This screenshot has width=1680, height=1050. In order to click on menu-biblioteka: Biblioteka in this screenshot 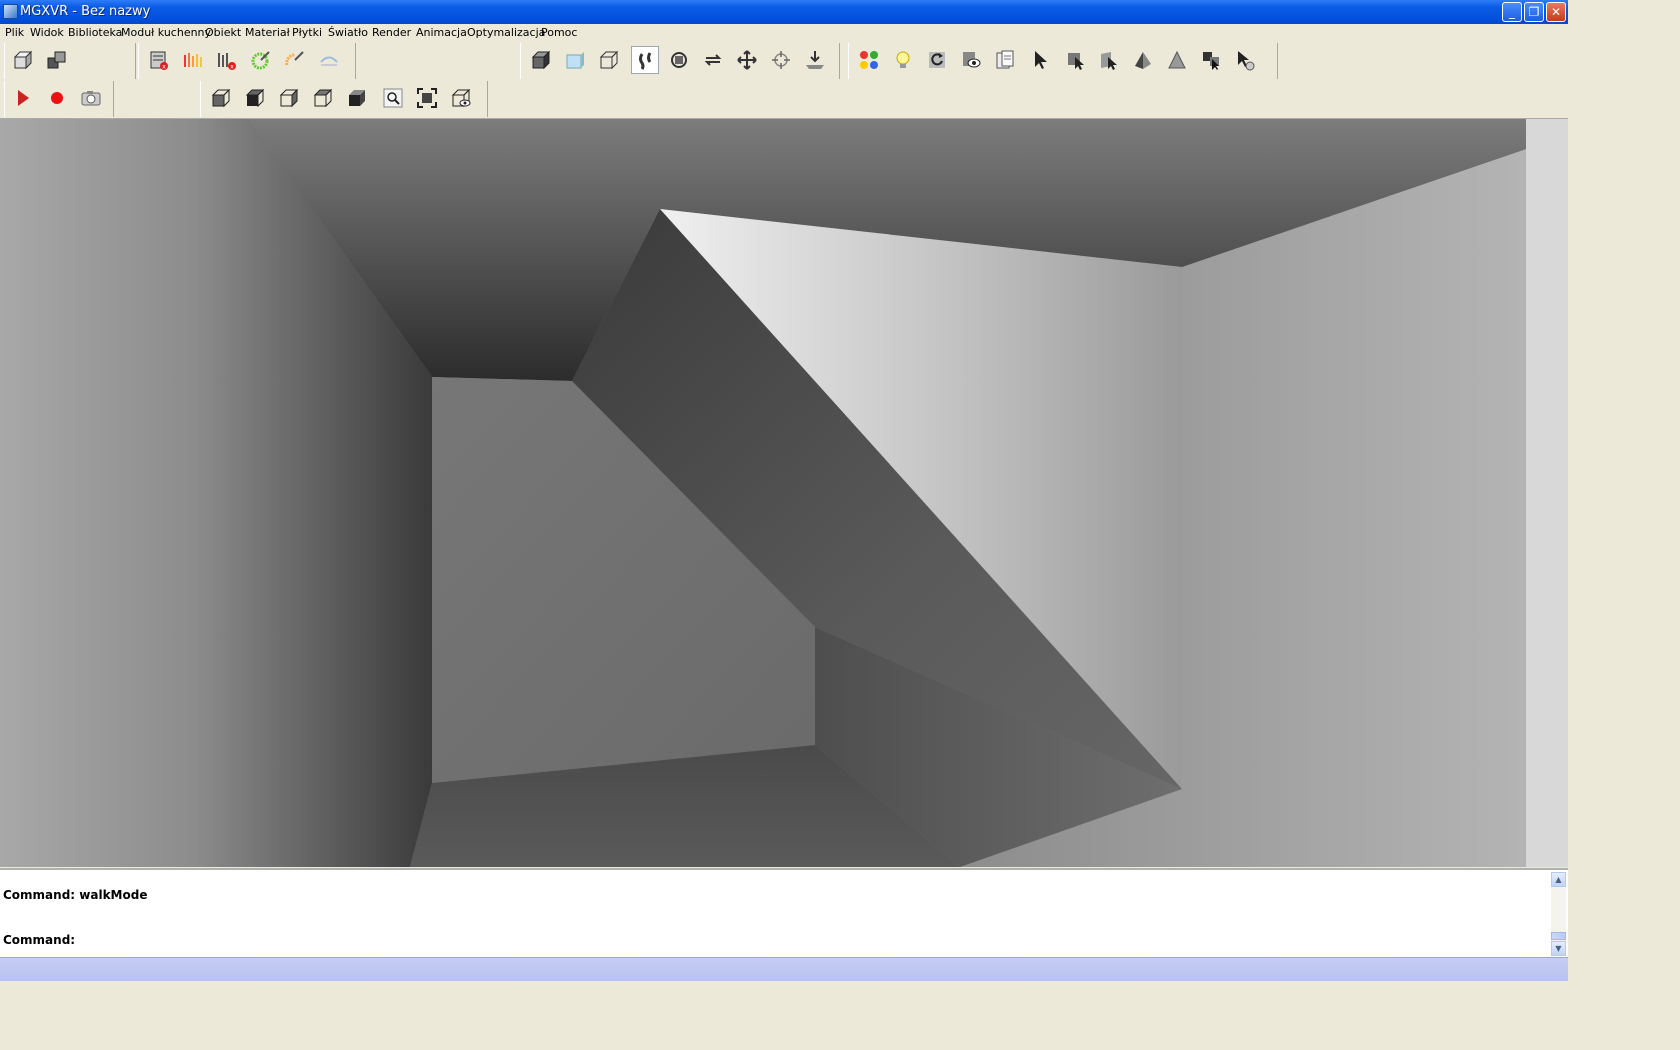, I will do `click(95, 32)`.